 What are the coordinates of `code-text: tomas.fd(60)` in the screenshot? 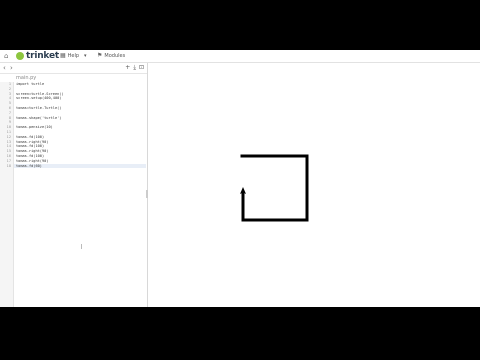 It's located at (29, 165).